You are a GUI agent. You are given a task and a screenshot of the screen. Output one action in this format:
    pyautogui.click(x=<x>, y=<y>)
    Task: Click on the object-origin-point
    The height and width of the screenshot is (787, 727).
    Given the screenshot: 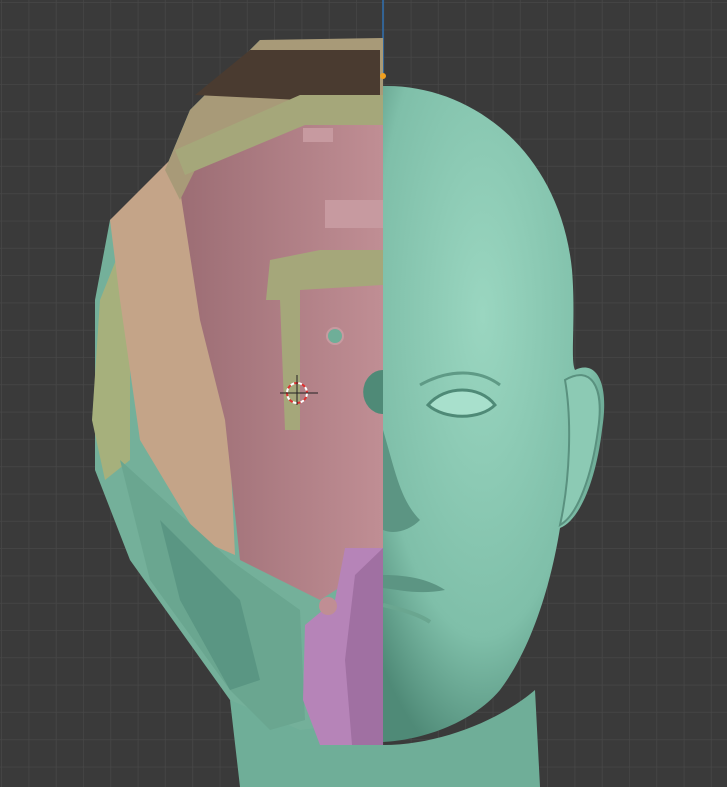 What is the action you would take?
    pyautogui.click(x=383, y=76)
    